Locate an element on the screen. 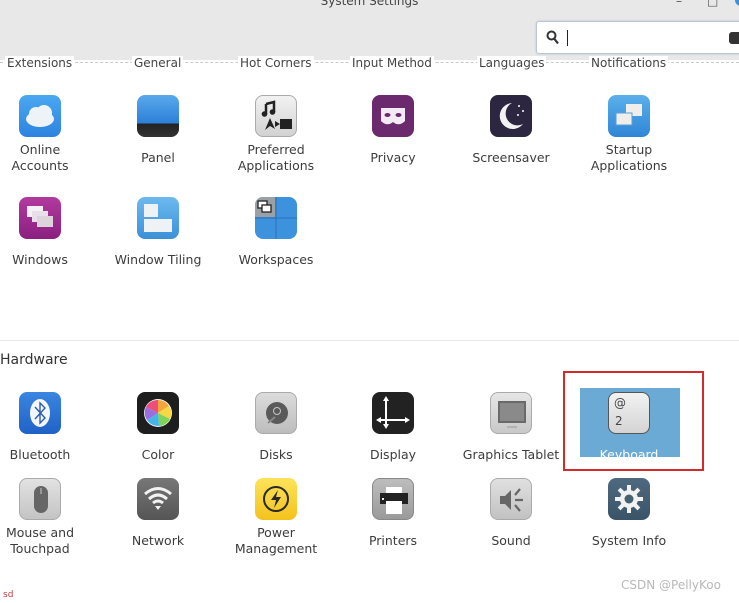  item-windows: Windows is located at coordinates (49, 242).